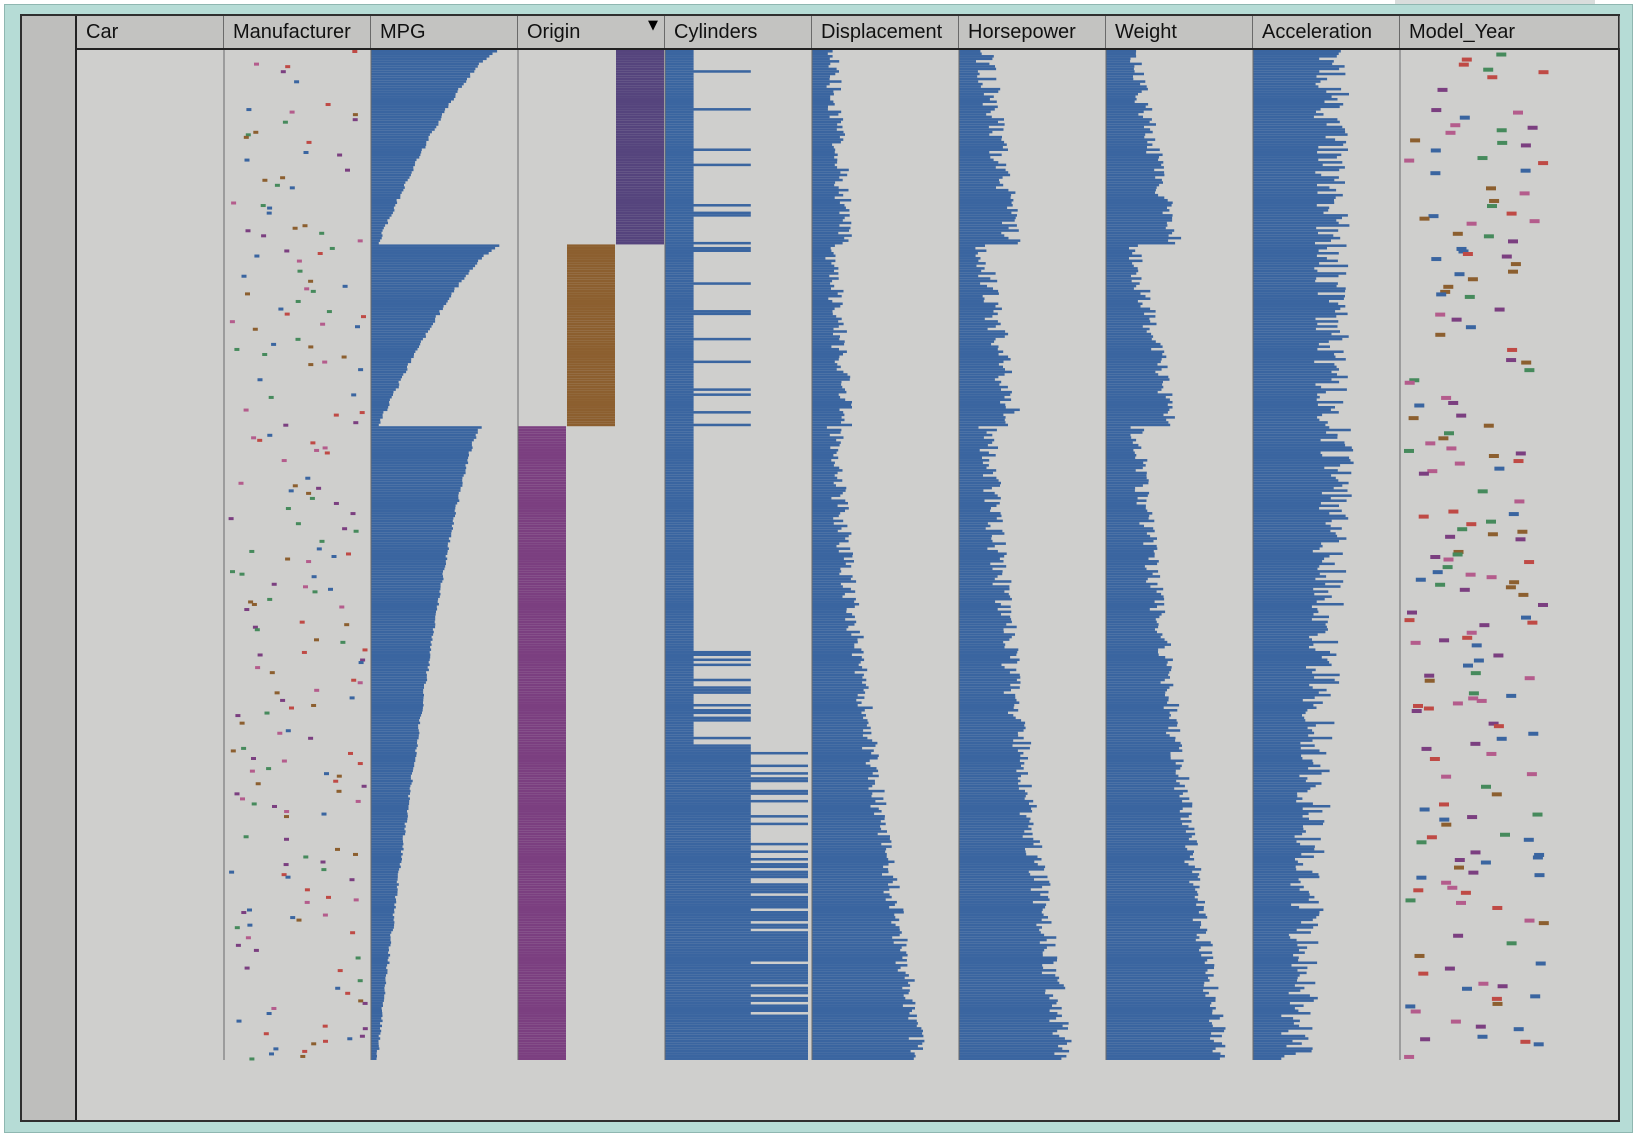  What do you see at coordinates (102, 32) in the screenshot?
I see `header-label-car: Car` at bounding box center [102, 32].